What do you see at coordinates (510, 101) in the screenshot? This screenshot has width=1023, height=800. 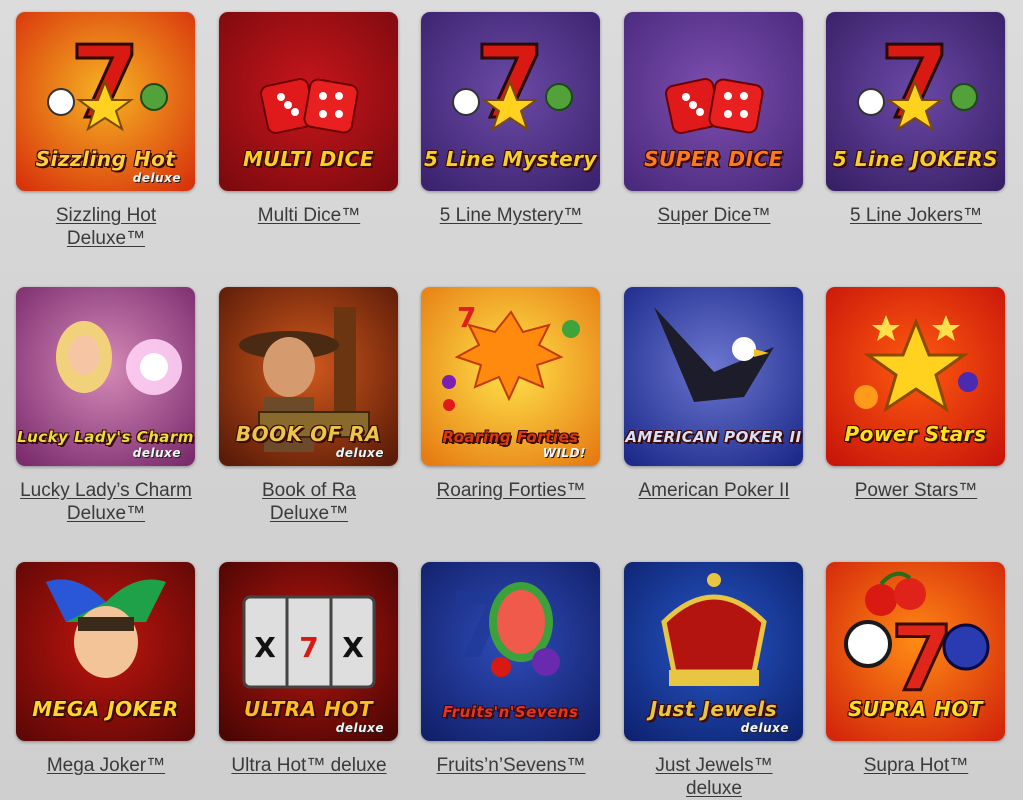 I see `game-thumbnail: 7 5 Line Mystery` at bounding box center [510, 101].